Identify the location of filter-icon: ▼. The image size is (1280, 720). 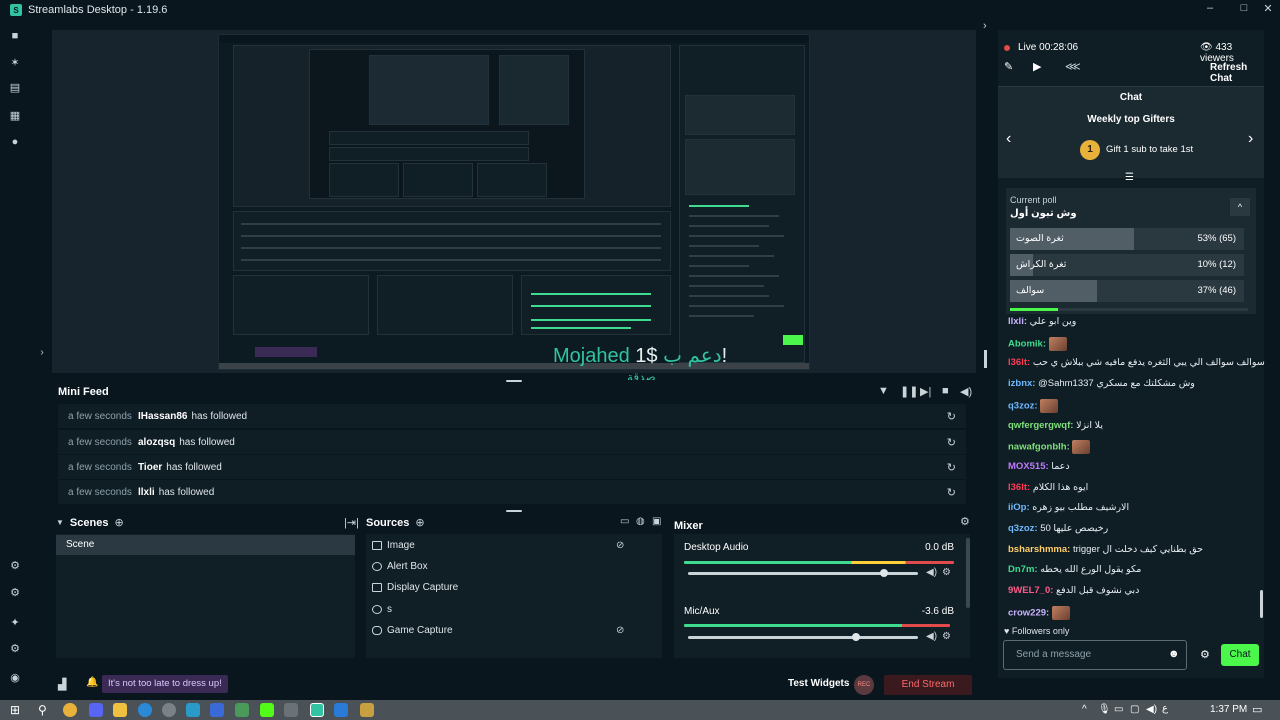
(883, 391).